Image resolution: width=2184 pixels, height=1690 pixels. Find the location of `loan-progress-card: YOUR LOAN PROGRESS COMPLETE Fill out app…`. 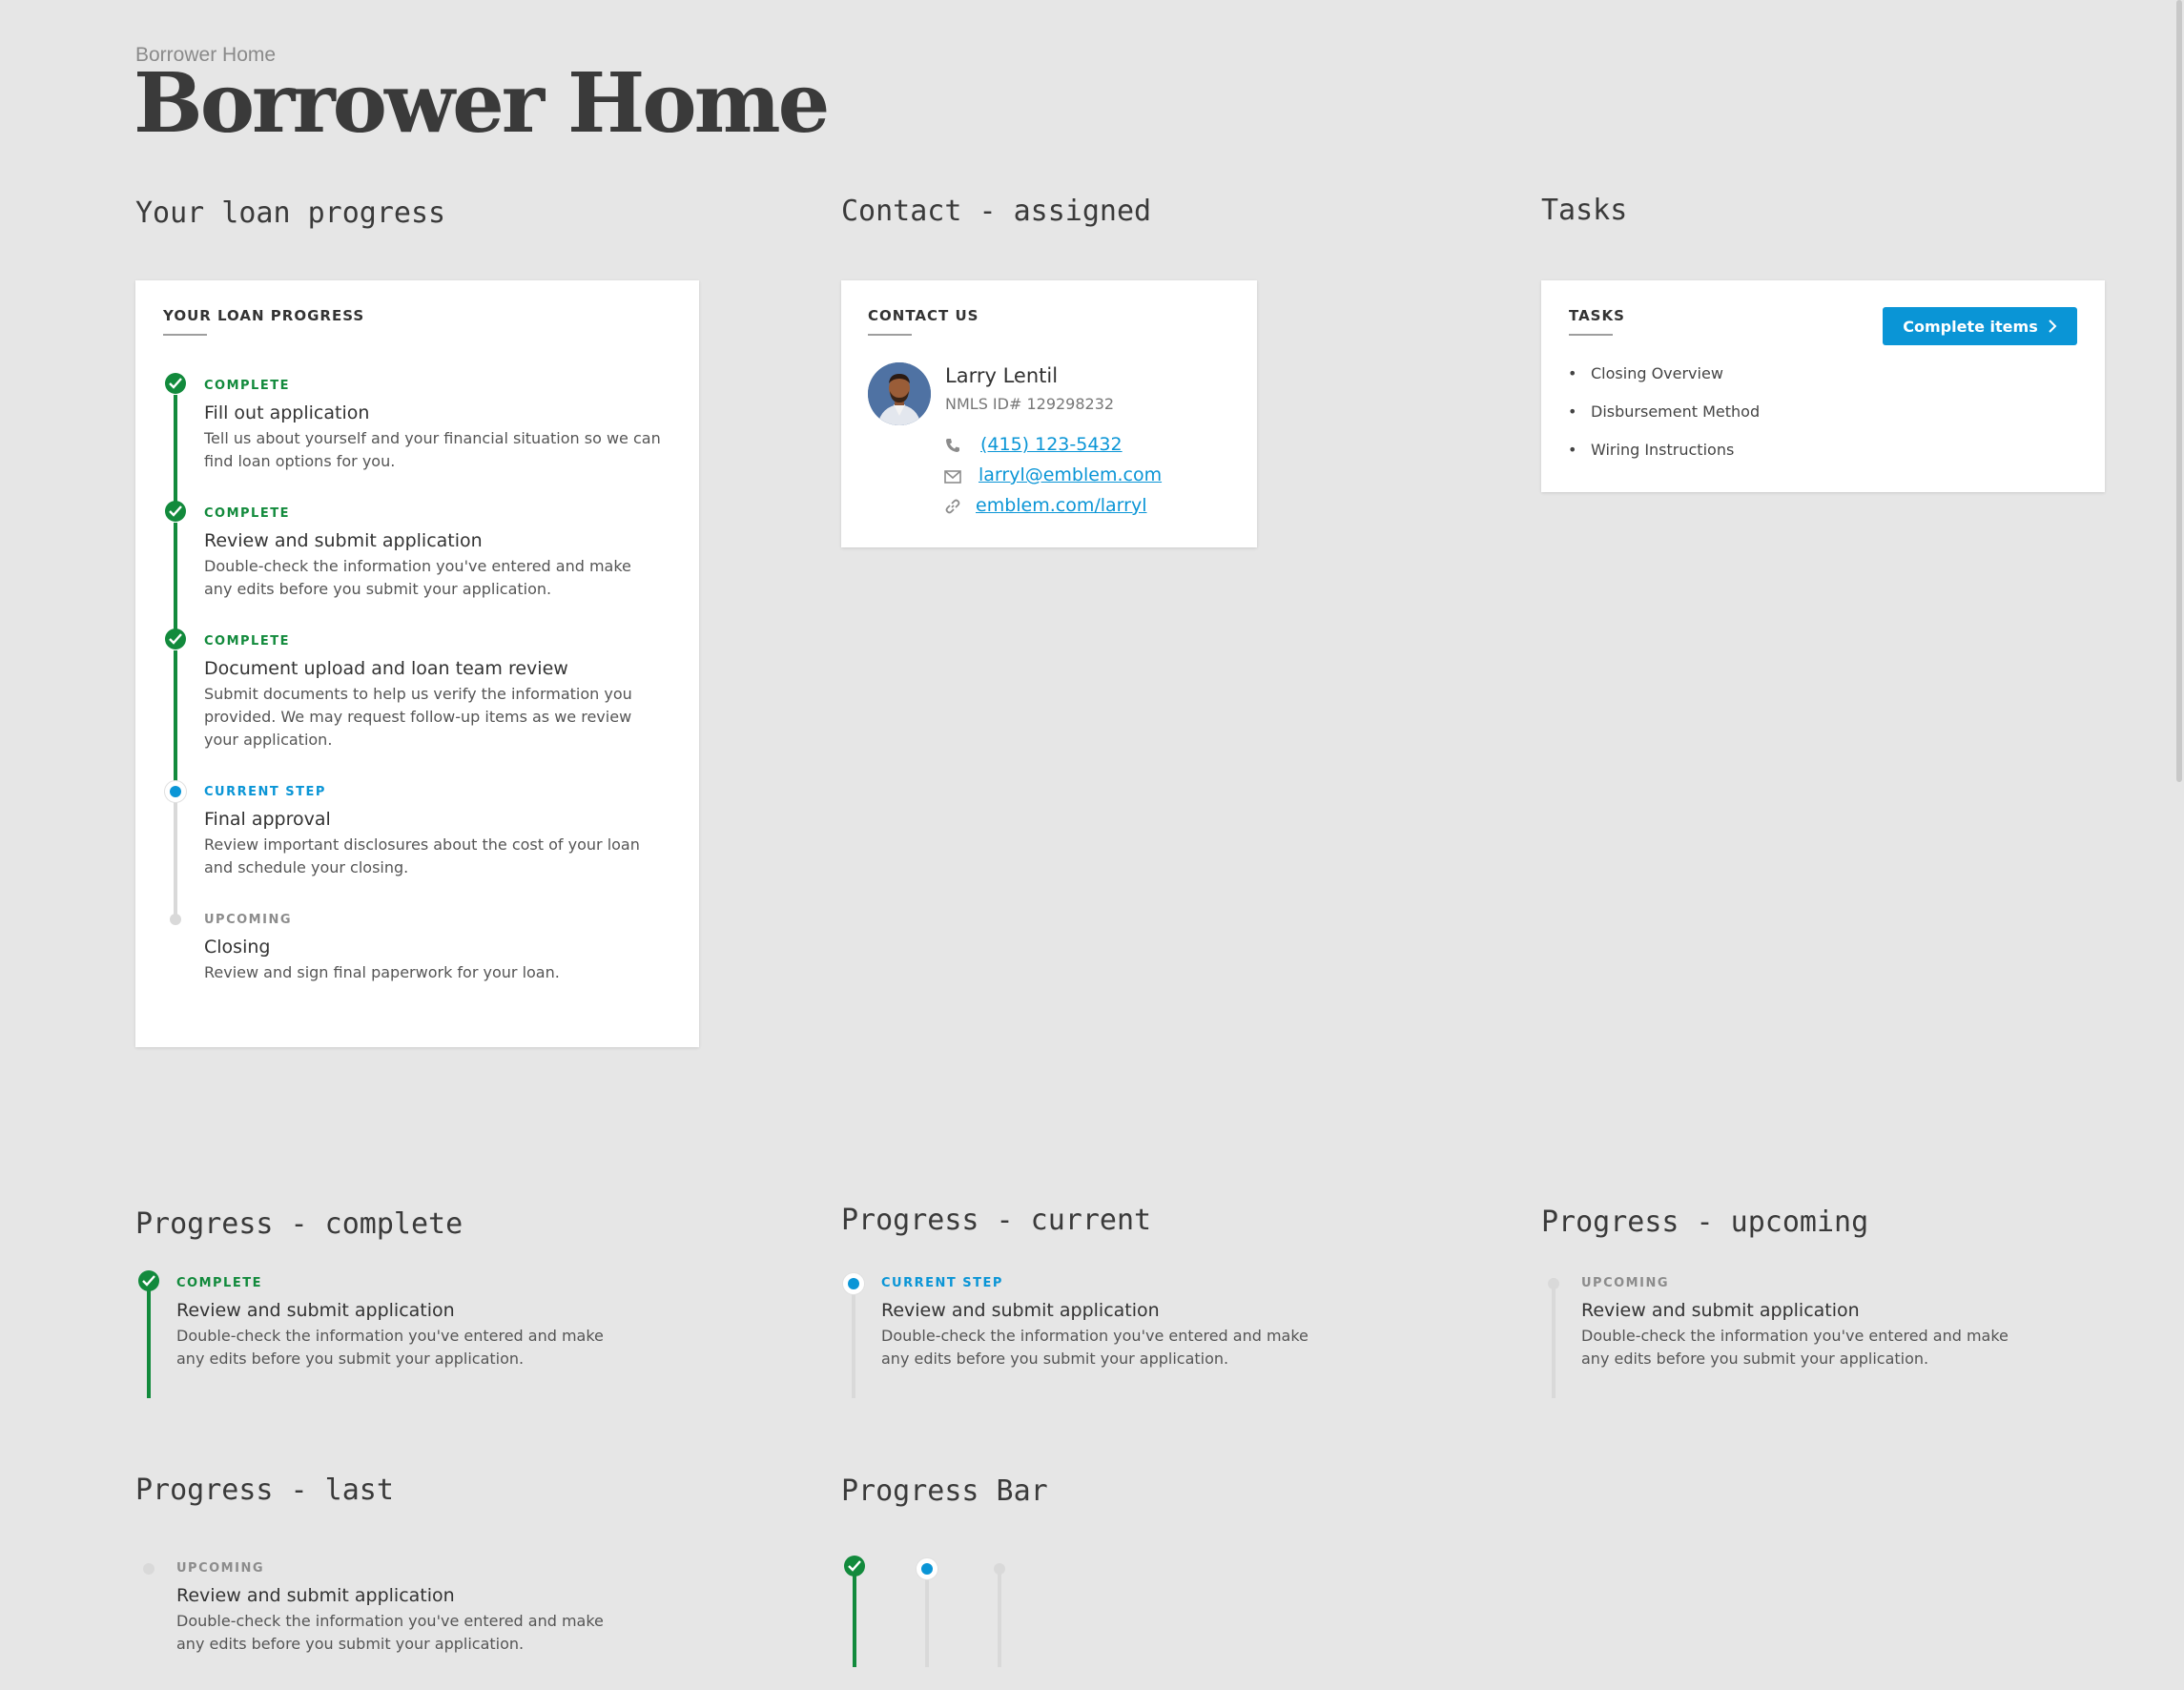

loan-progress-card: YOUR LOAN PROGRESS COMPLETE Fill out app… is located at coordinates (417, 663).